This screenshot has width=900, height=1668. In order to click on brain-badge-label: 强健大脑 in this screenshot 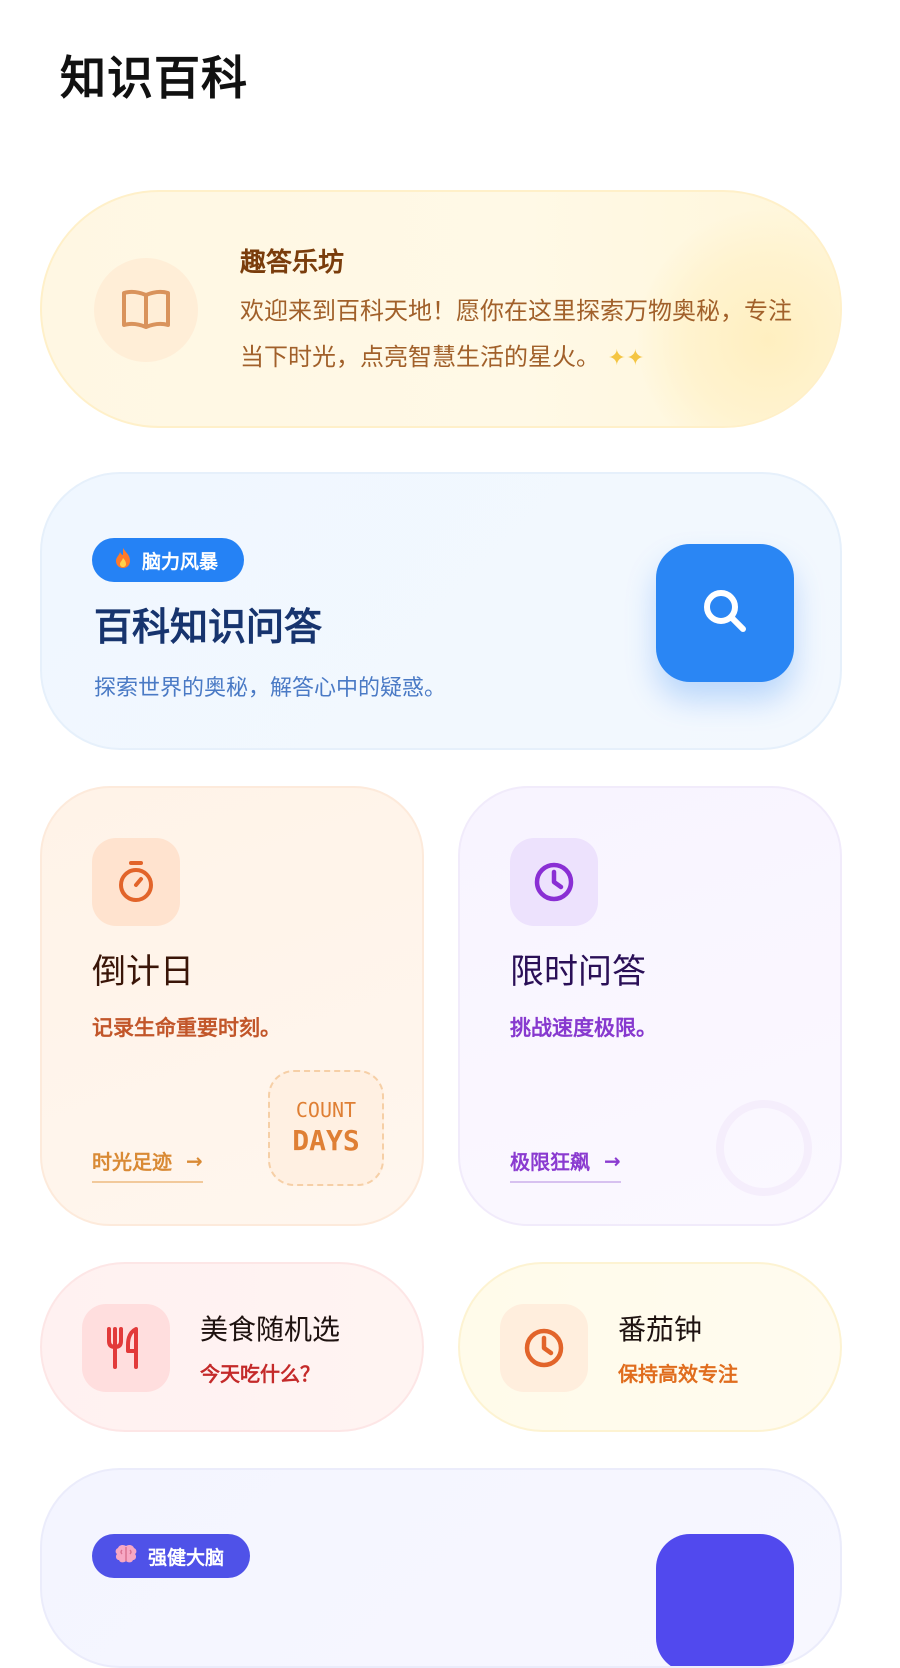, I will do `click(186, 1557)`.